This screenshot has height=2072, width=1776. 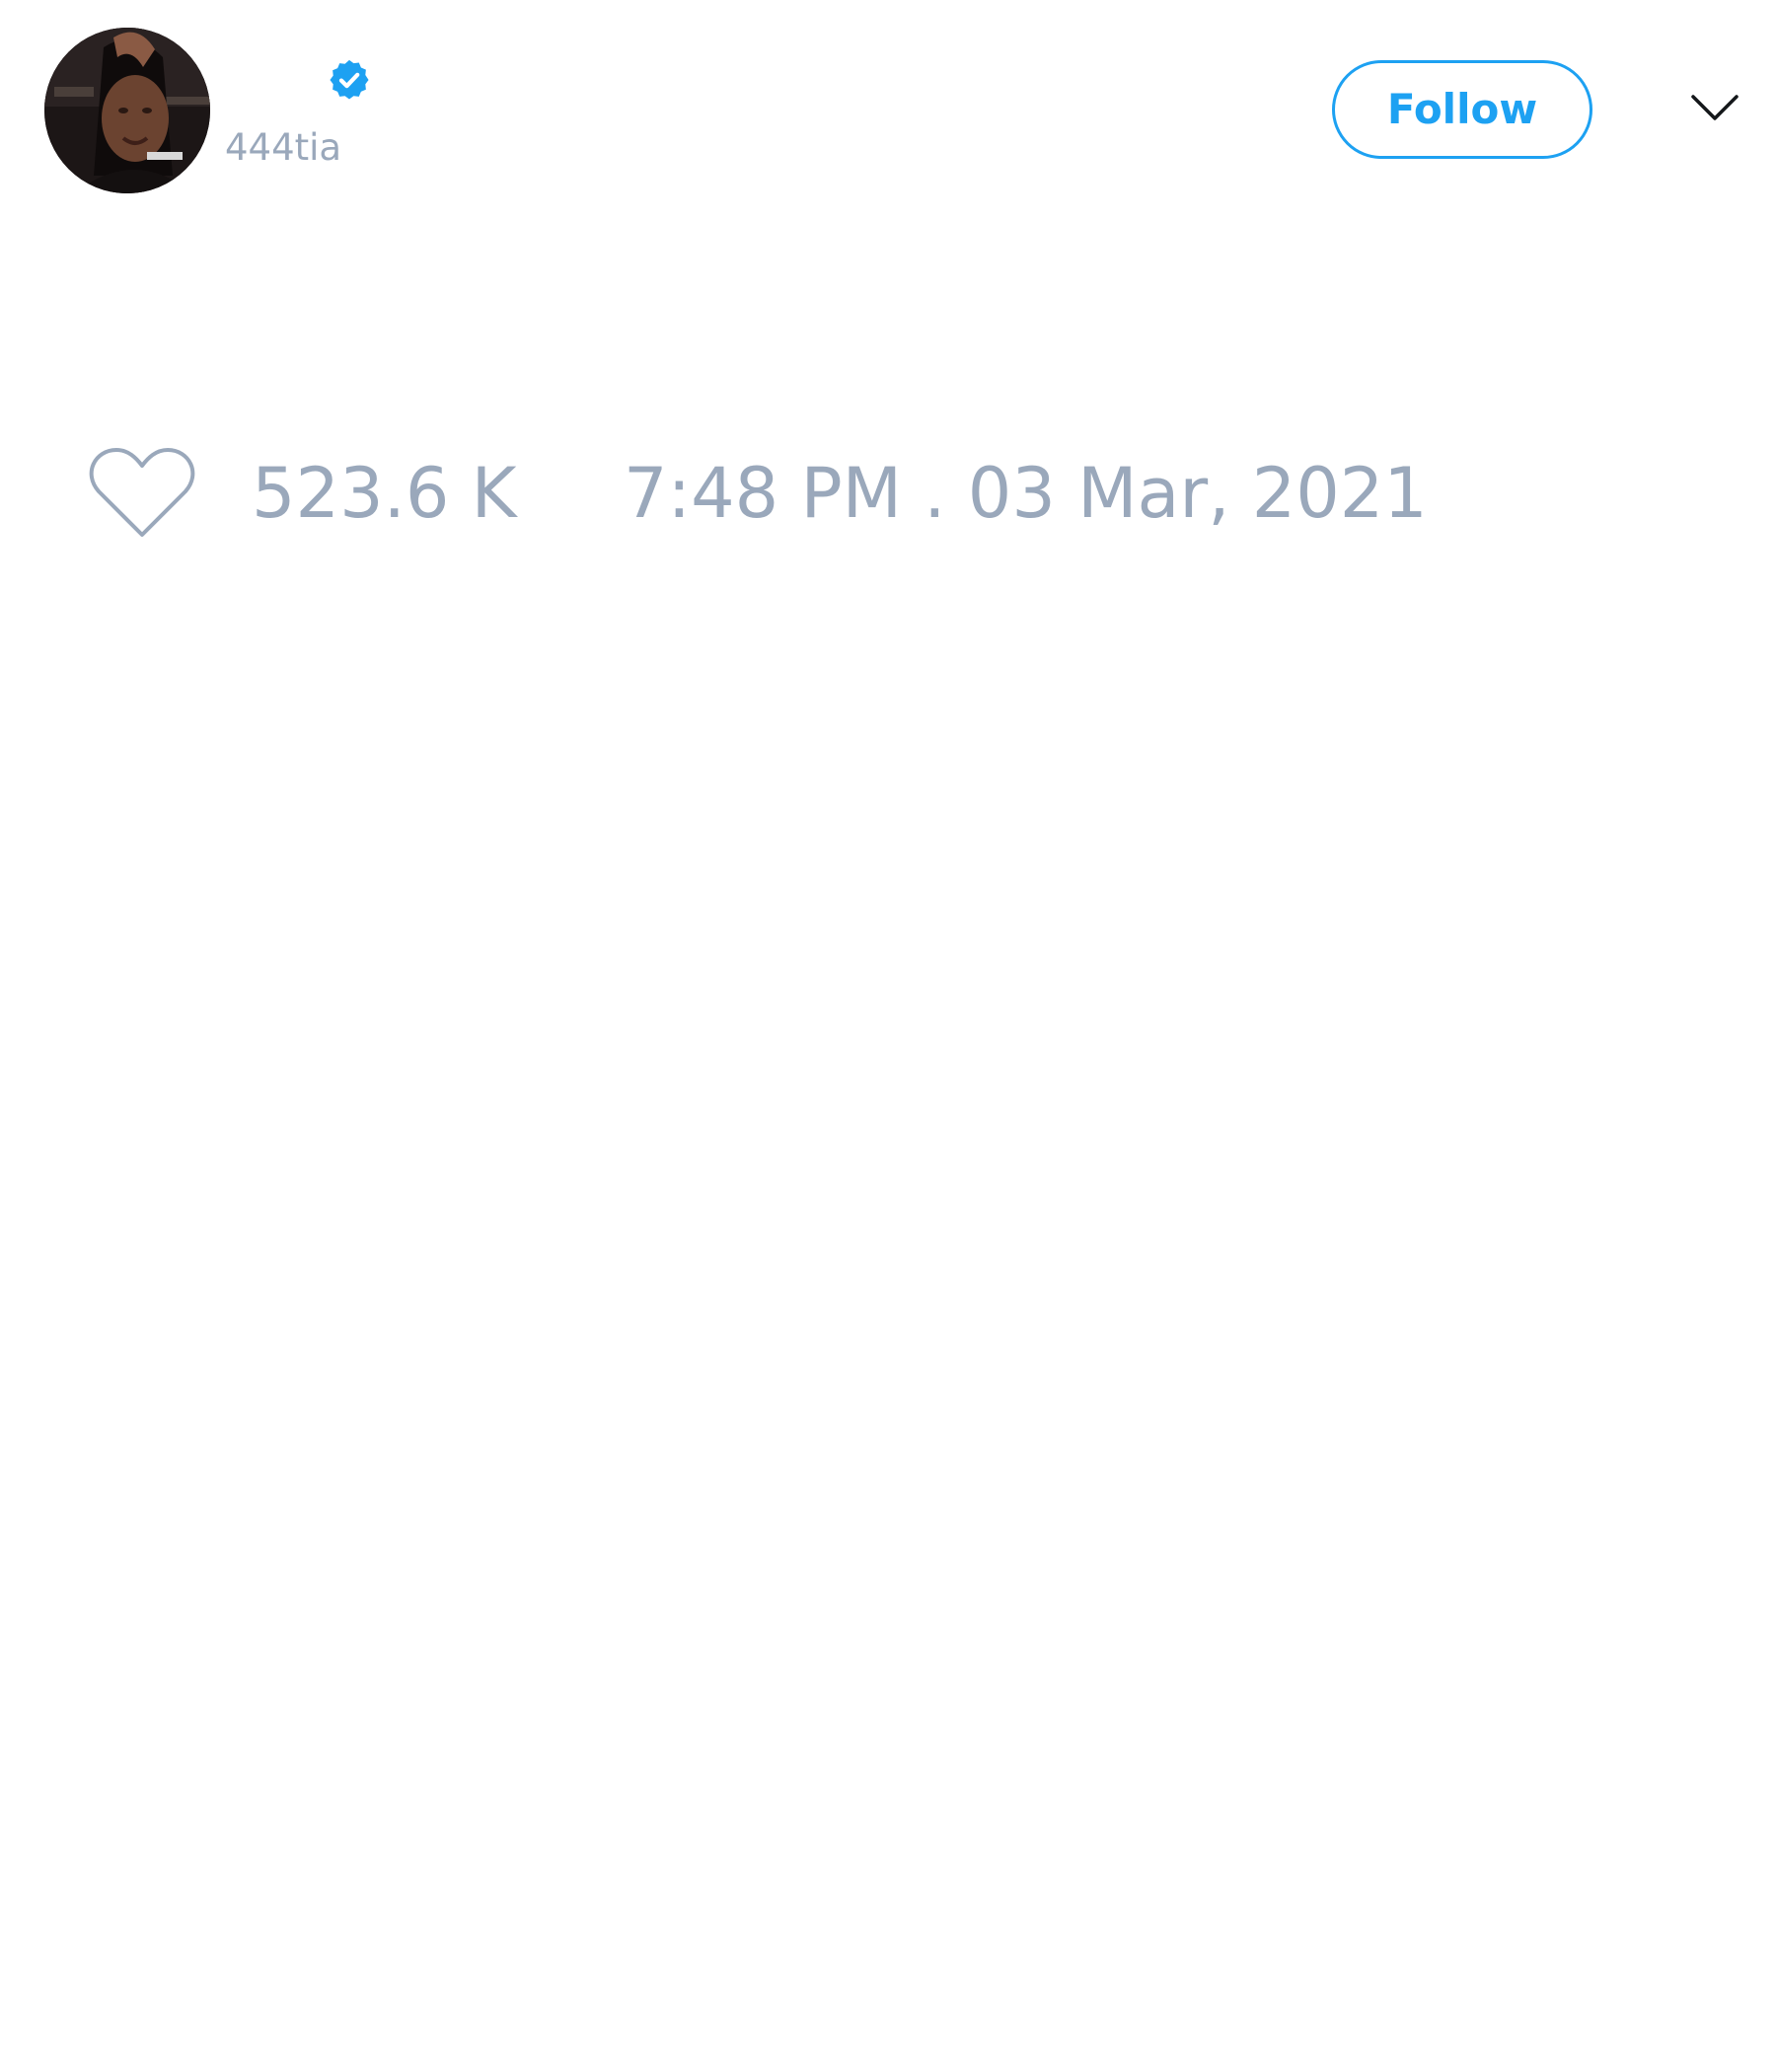 What do you see at coordinates (385, 494) in the screenshot?
I see `like-count: 523.6 K` at bounding box center [385, 494].